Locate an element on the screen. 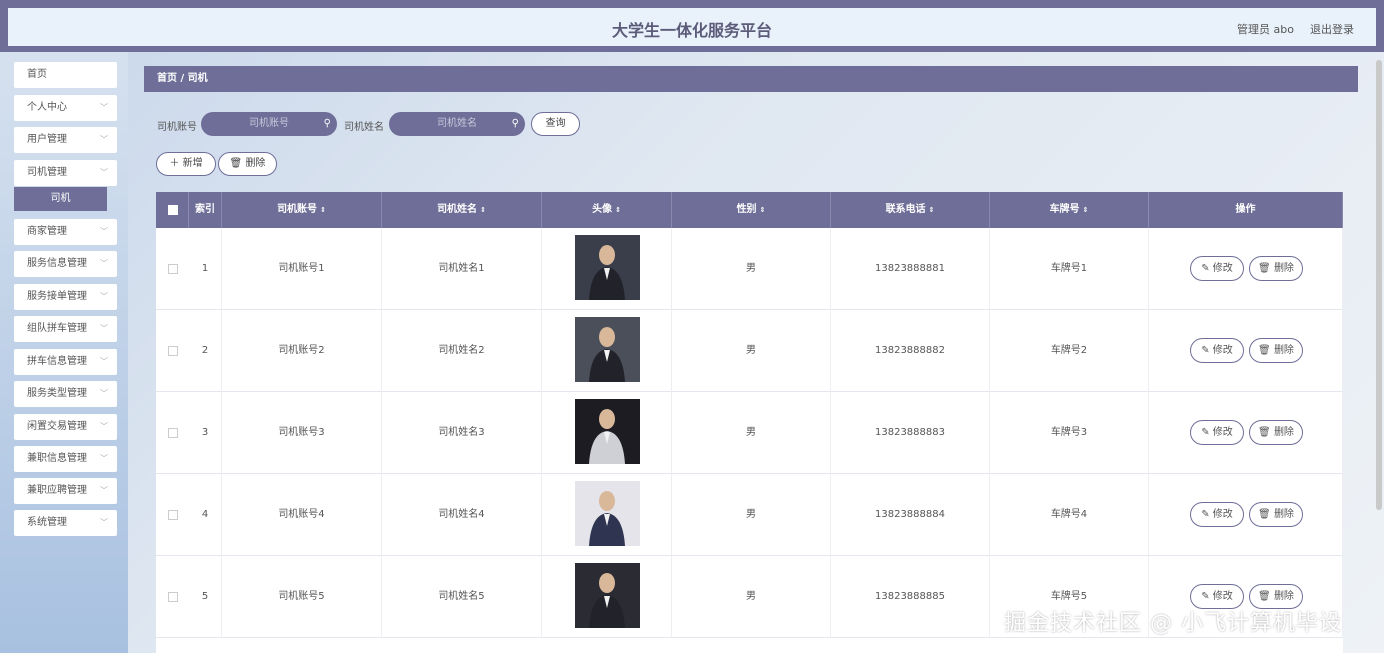 Image resolution: width=1384 pixels, height=653 pixels. person-photo is located at coordinates (607, 272).